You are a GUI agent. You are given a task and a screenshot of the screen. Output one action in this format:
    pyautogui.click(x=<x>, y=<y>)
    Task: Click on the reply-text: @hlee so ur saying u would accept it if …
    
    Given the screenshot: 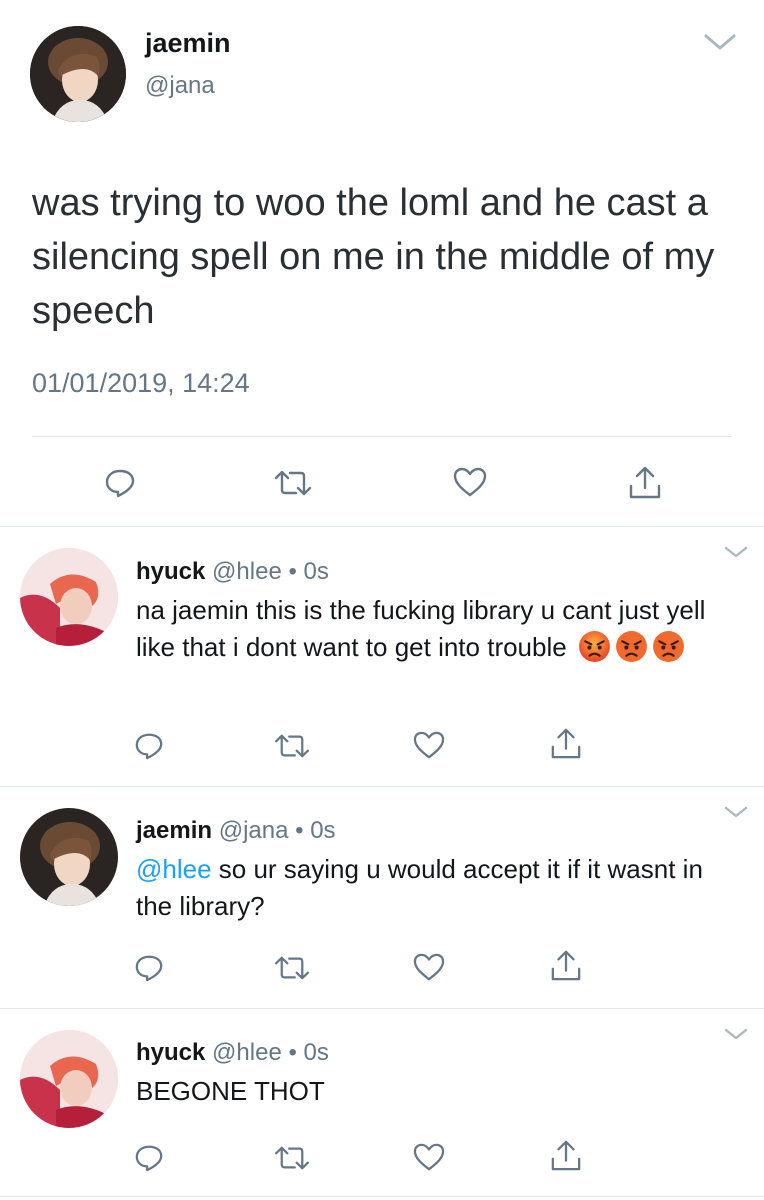 What is the action you would take?
    pyautogui.click(x=436, y=888)
    